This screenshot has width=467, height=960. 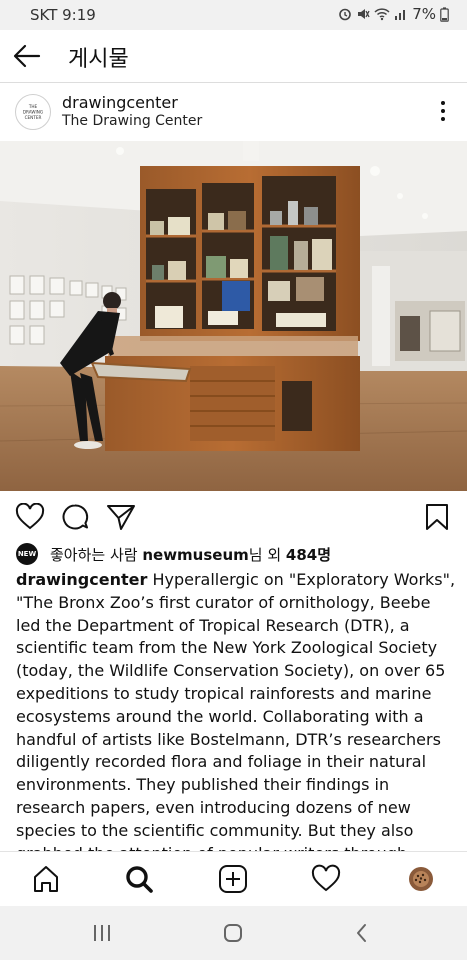 I want to click on likes-prefix: 좋아하는 사람, so click(x=96, y=555).